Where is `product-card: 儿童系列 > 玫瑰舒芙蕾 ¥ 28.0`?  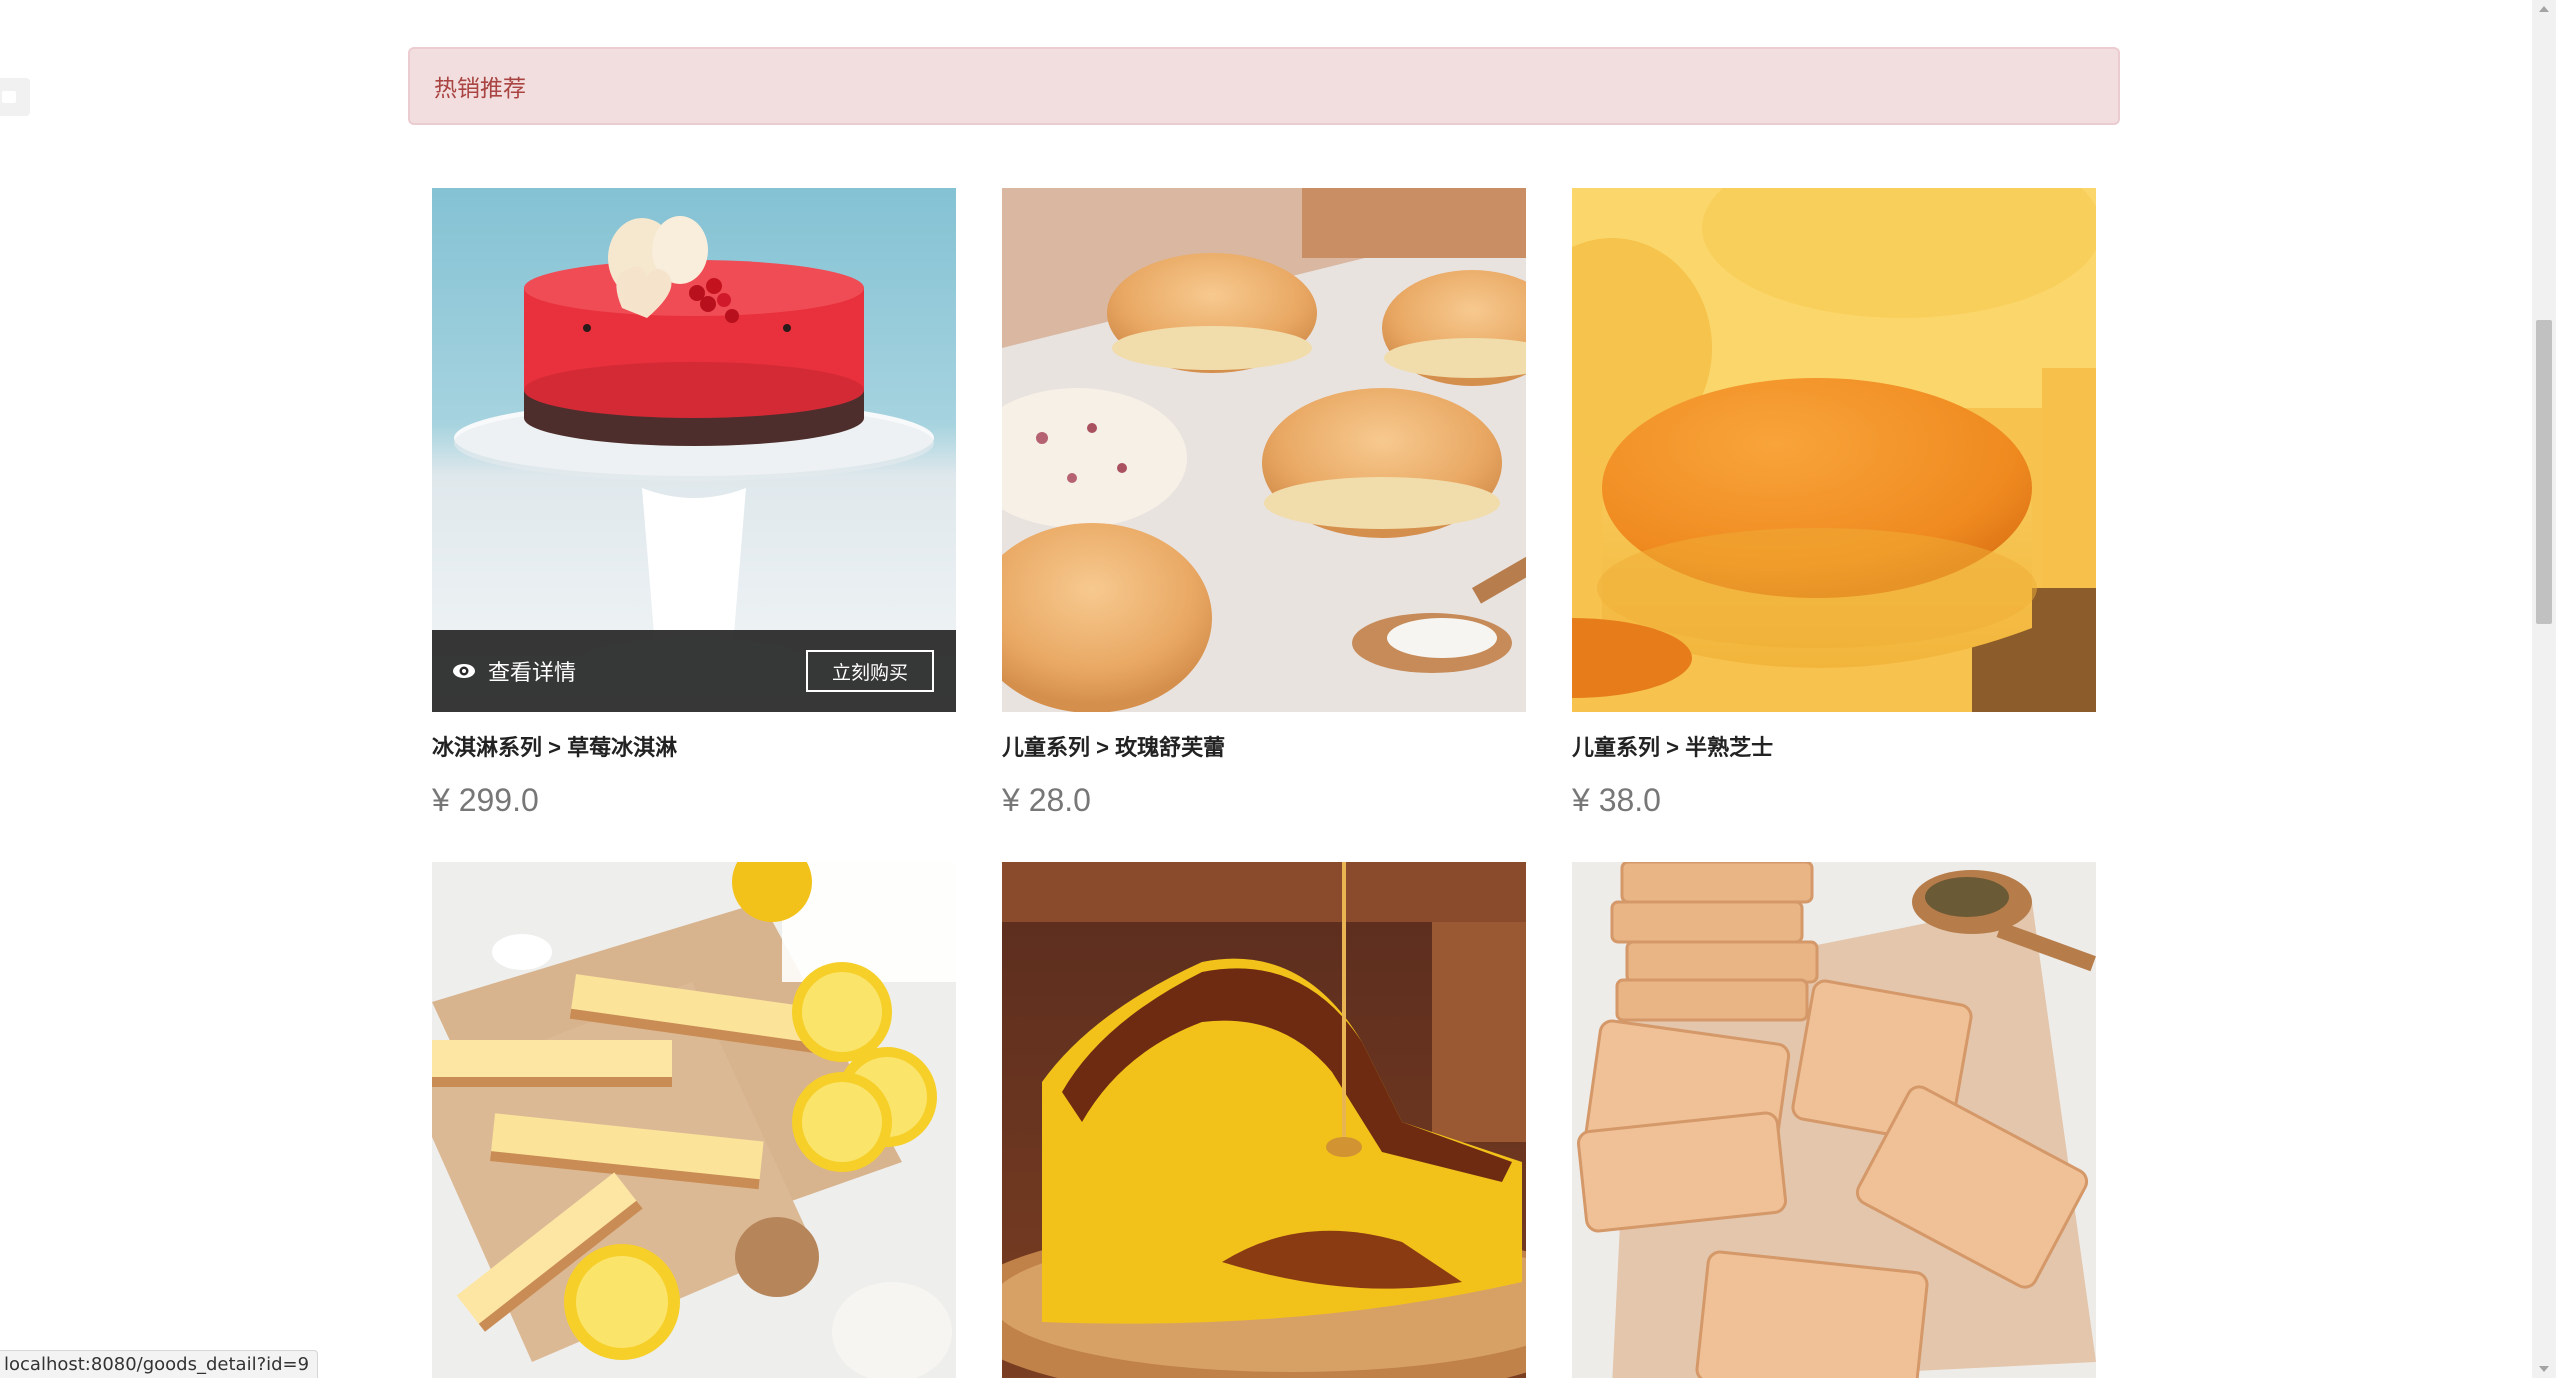 product-card: 儿童系列 > 玫瑰舒芙蕾 ¥ 28.0 is located at coordinates (1264, 503).